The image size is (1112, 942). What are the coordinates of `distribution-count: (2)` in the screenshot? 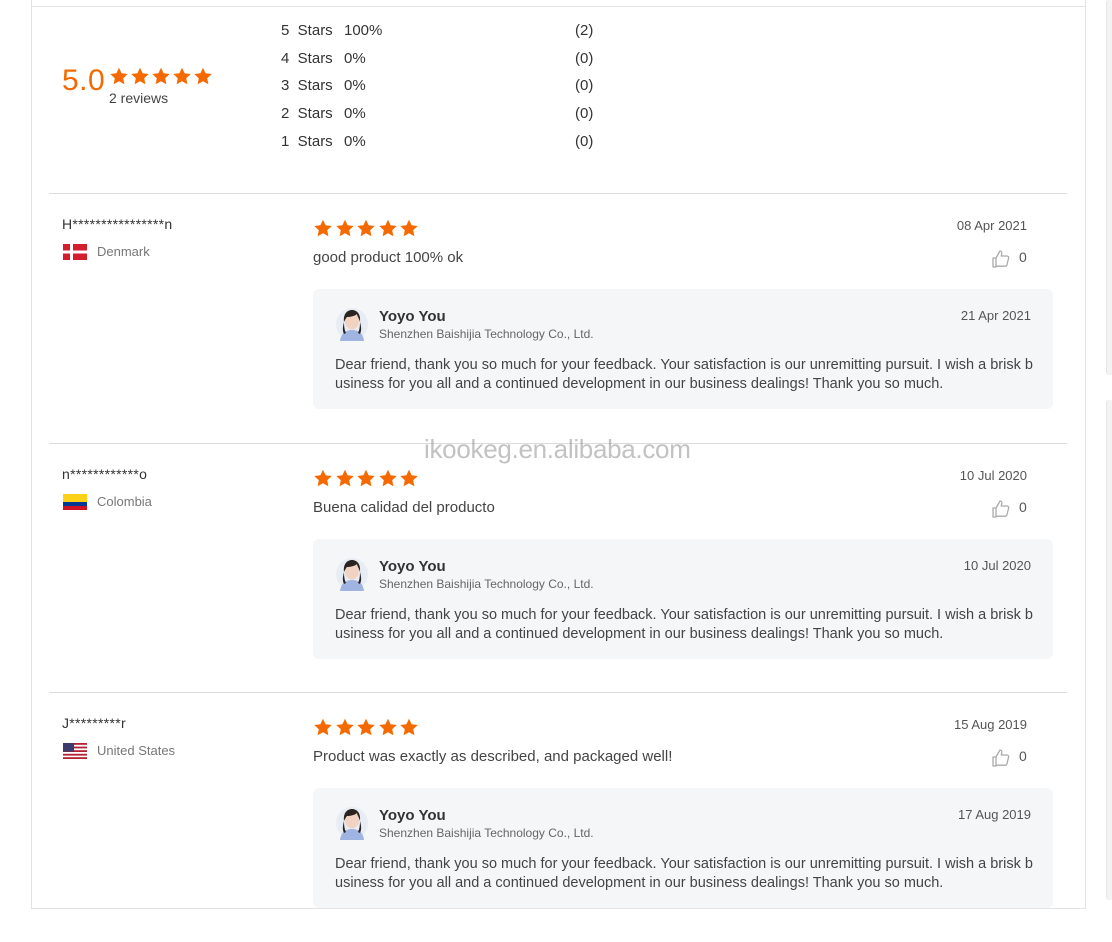 It's located at (584, 30).